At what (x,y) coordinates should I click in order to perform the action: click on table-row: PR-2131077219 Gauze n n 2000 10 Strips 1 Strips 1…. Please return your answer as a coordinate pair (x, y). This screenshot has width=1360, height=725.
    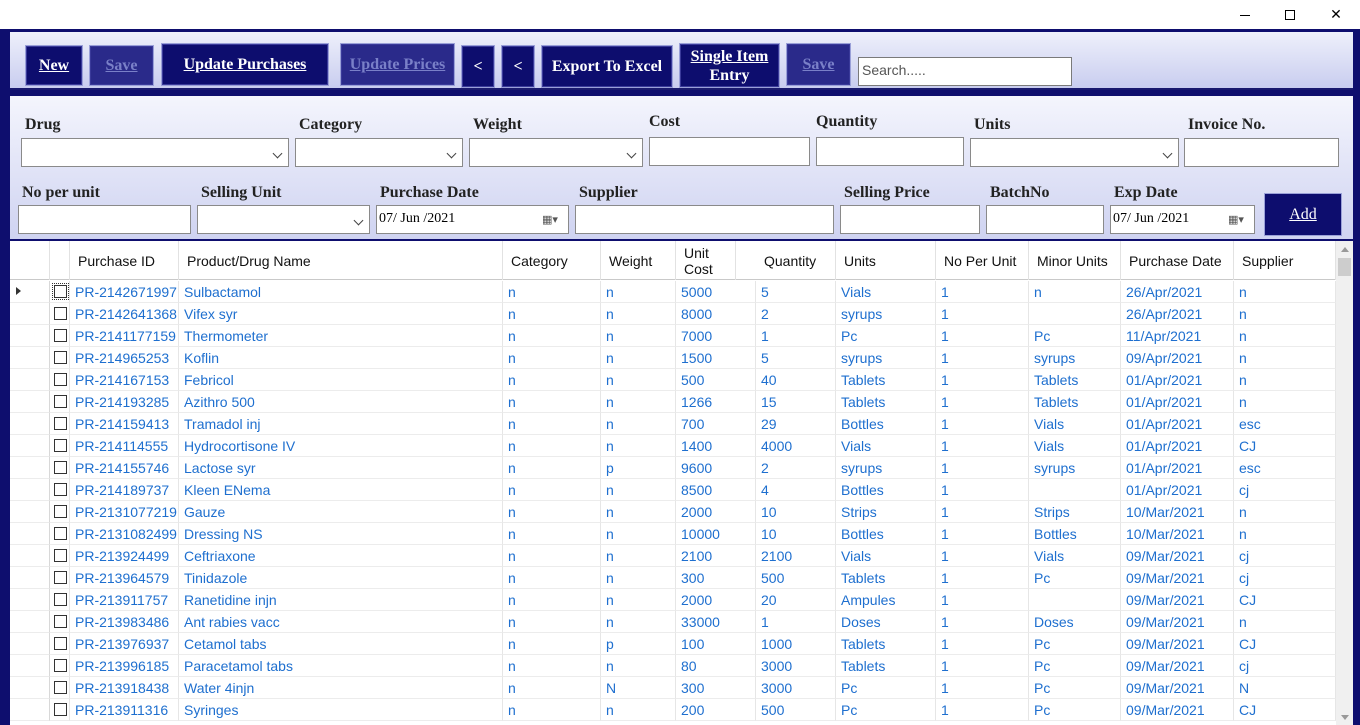
    Looking at the image, I should click on (673, 512).